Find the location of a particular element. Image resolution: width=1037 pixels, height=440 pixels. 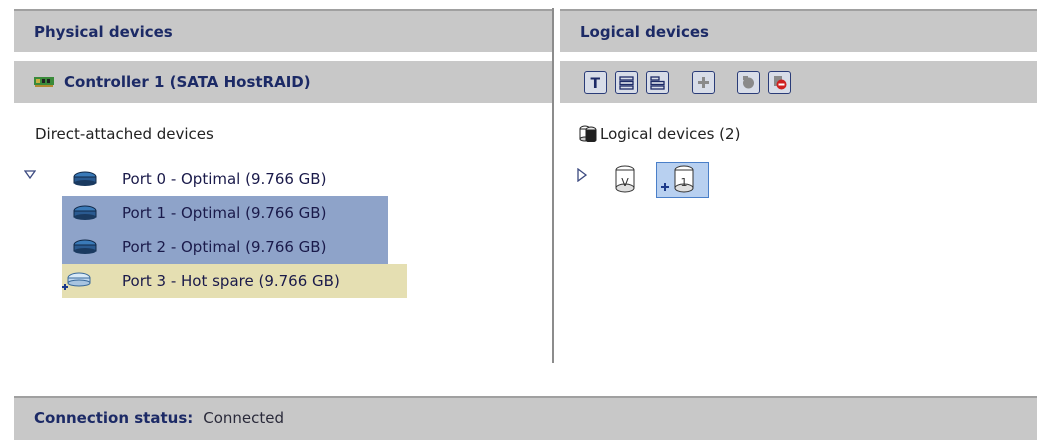

physical-devices-header: Physical devices is located at coordinates (283, 30).